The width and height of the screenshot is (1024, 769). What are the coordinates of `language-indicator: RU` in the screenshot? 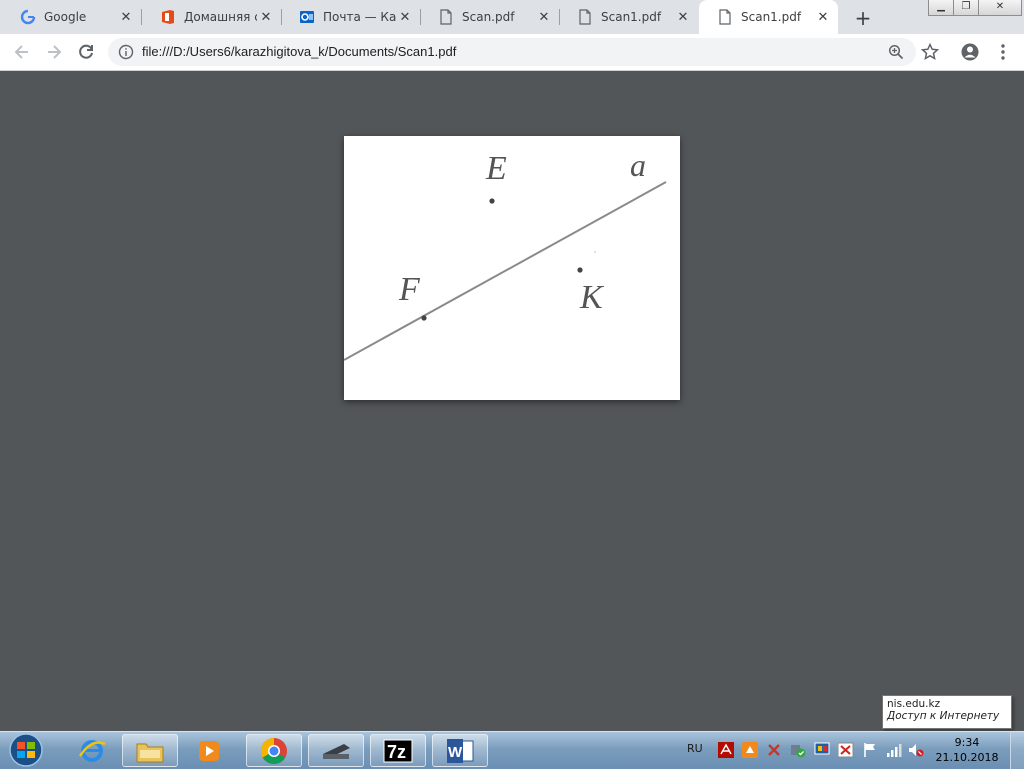 It's located at (695, 748).